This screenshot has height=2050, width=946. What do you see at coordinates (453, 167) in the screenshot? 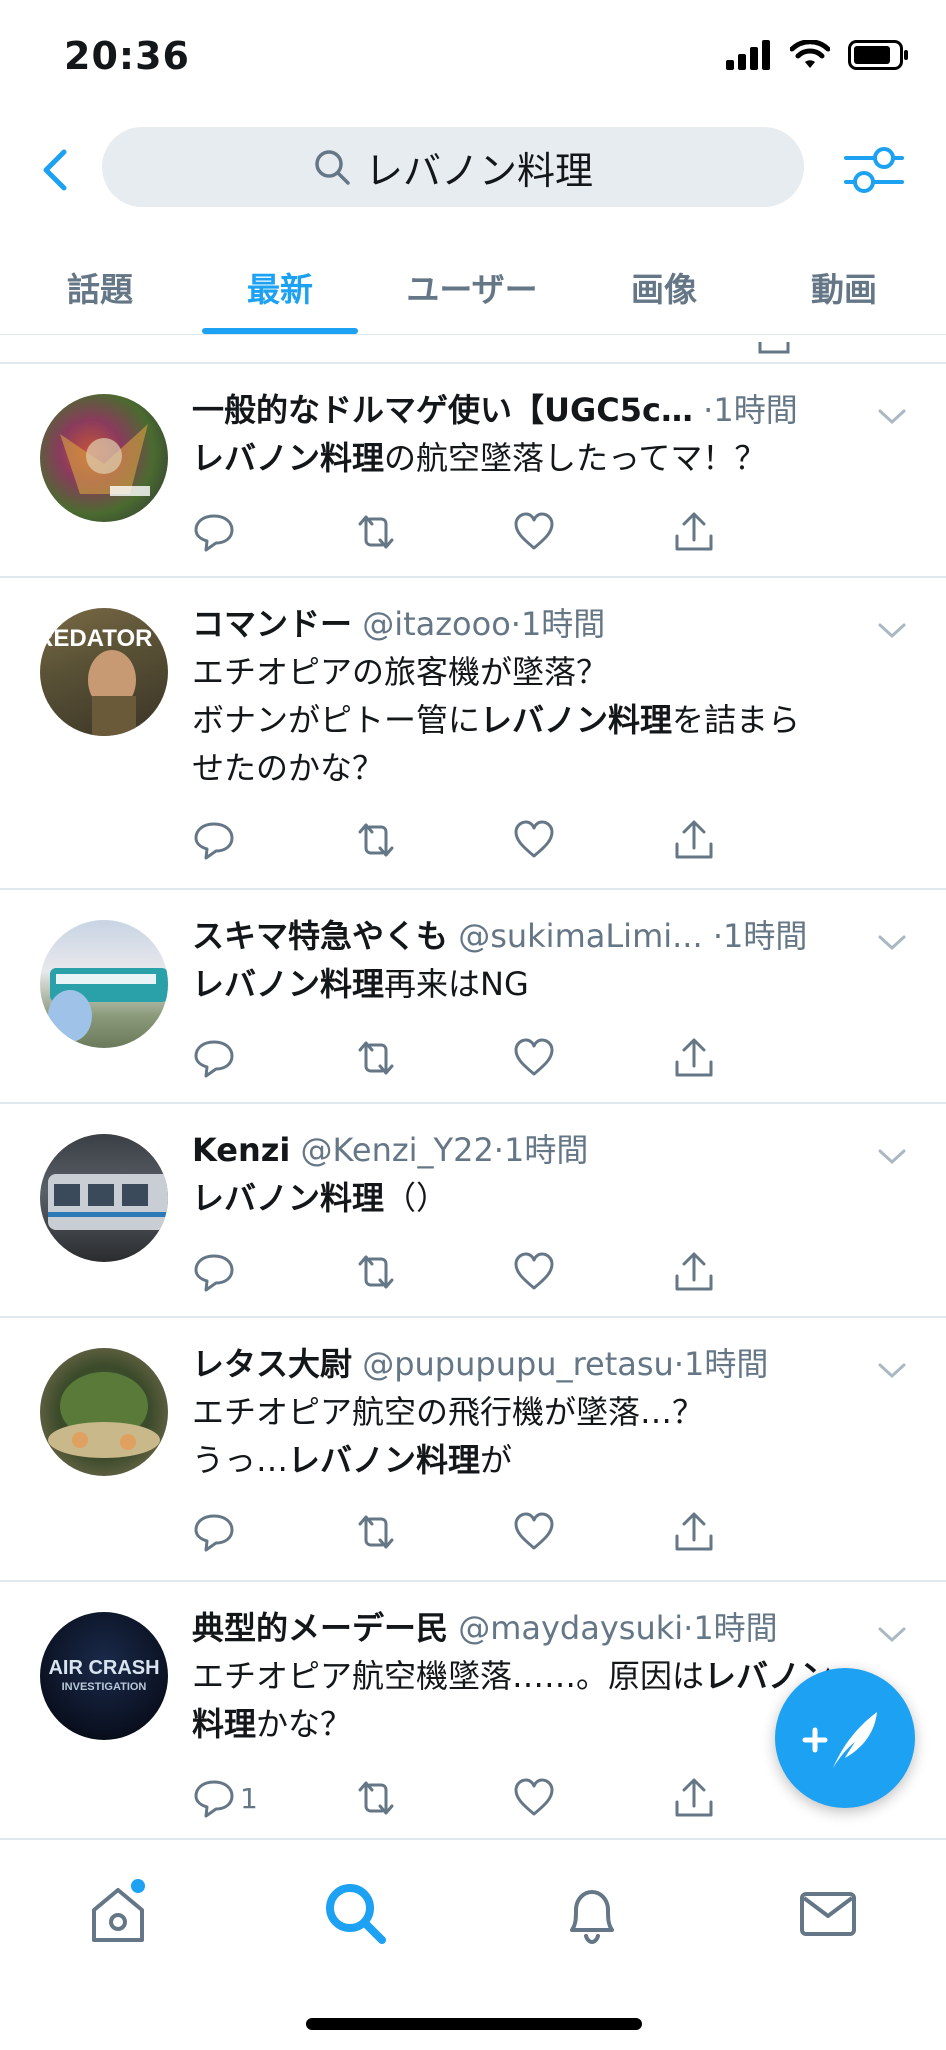
I see `search-input: レバノン料理` at bounding box center [453, 167].